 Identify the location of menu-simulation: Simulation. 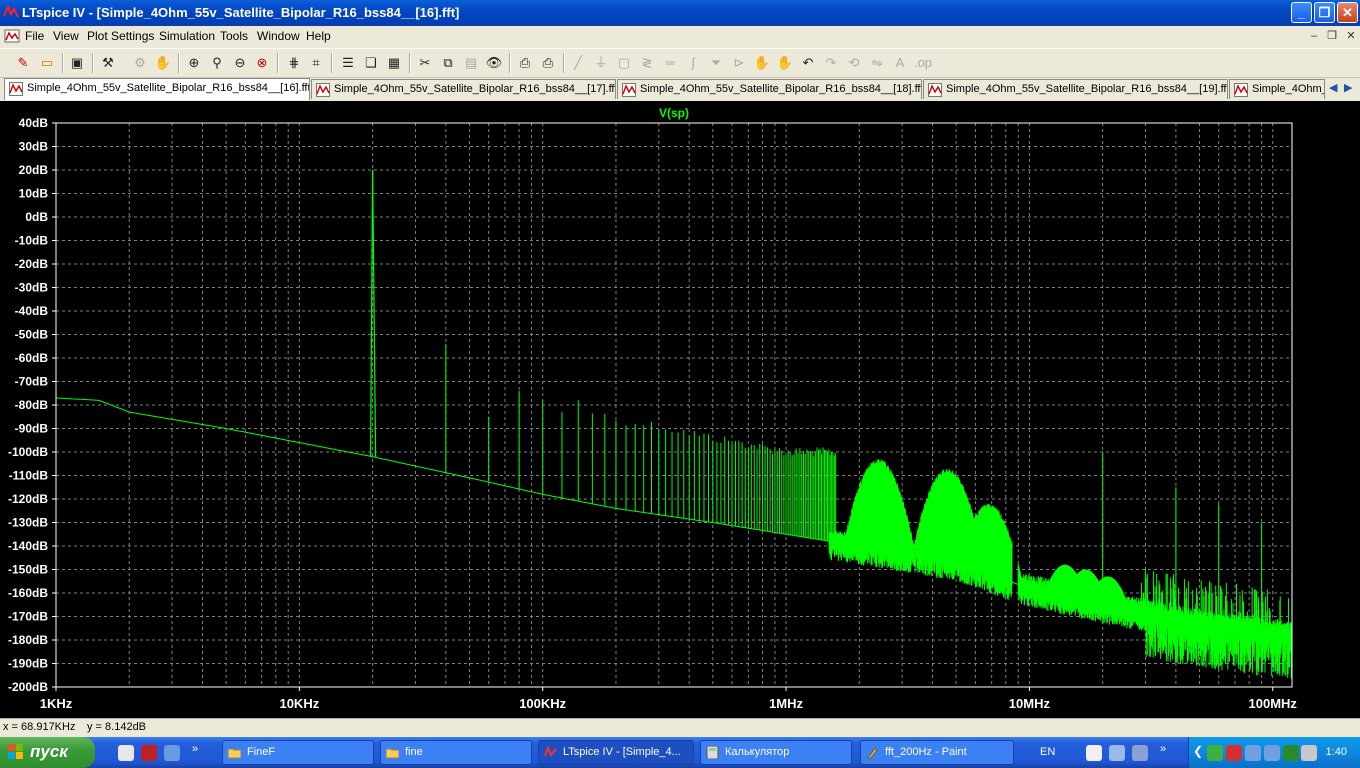
(187, 36).